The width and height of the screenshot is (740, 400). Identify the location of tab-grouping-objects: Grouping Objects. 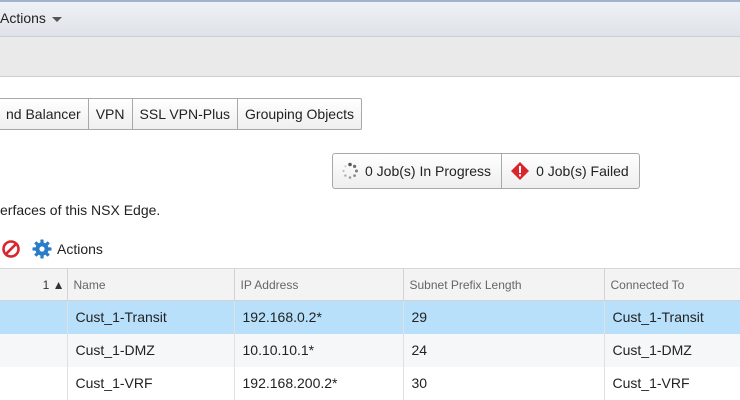
(299, 114).